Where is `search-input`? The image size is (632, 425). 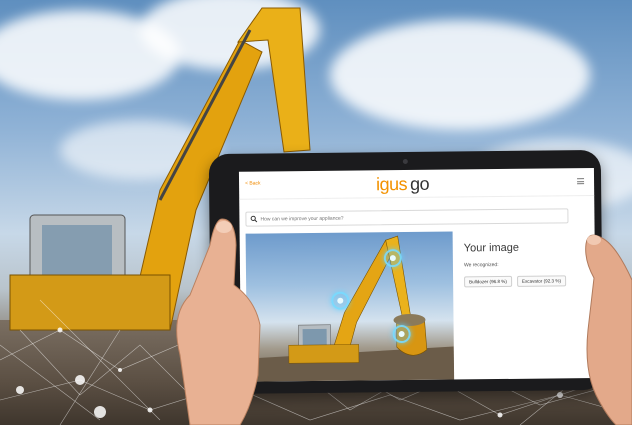 search-input is located at coordinates (405, 217).